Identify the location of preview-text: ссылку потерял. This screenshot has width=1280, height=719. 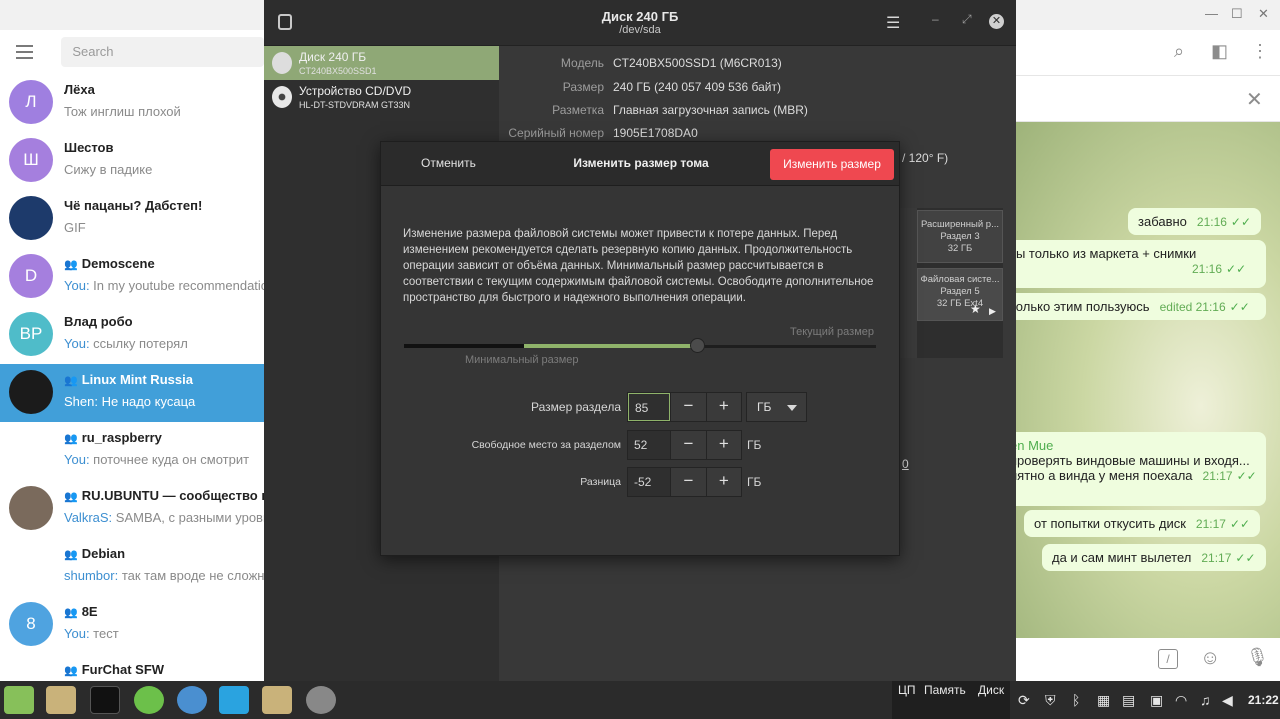
(138, 343).